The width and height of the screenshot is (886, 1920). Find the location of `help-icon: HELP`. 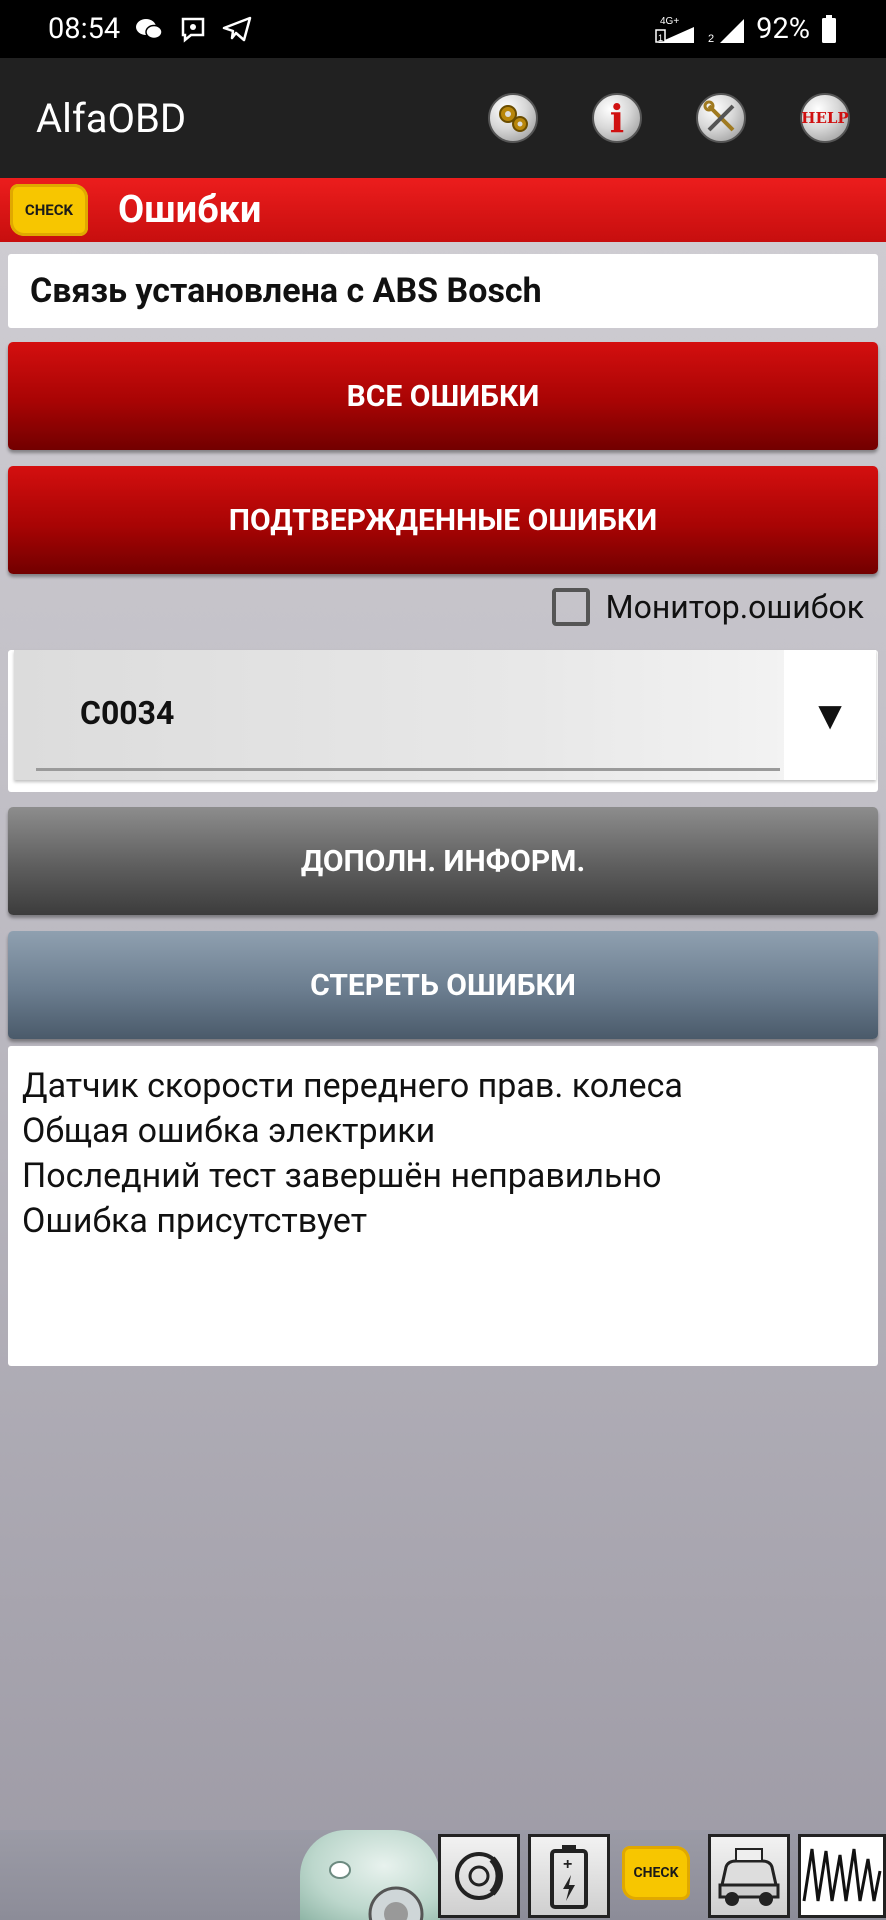

help-icon: HELP is located at coordinates (825, 118).